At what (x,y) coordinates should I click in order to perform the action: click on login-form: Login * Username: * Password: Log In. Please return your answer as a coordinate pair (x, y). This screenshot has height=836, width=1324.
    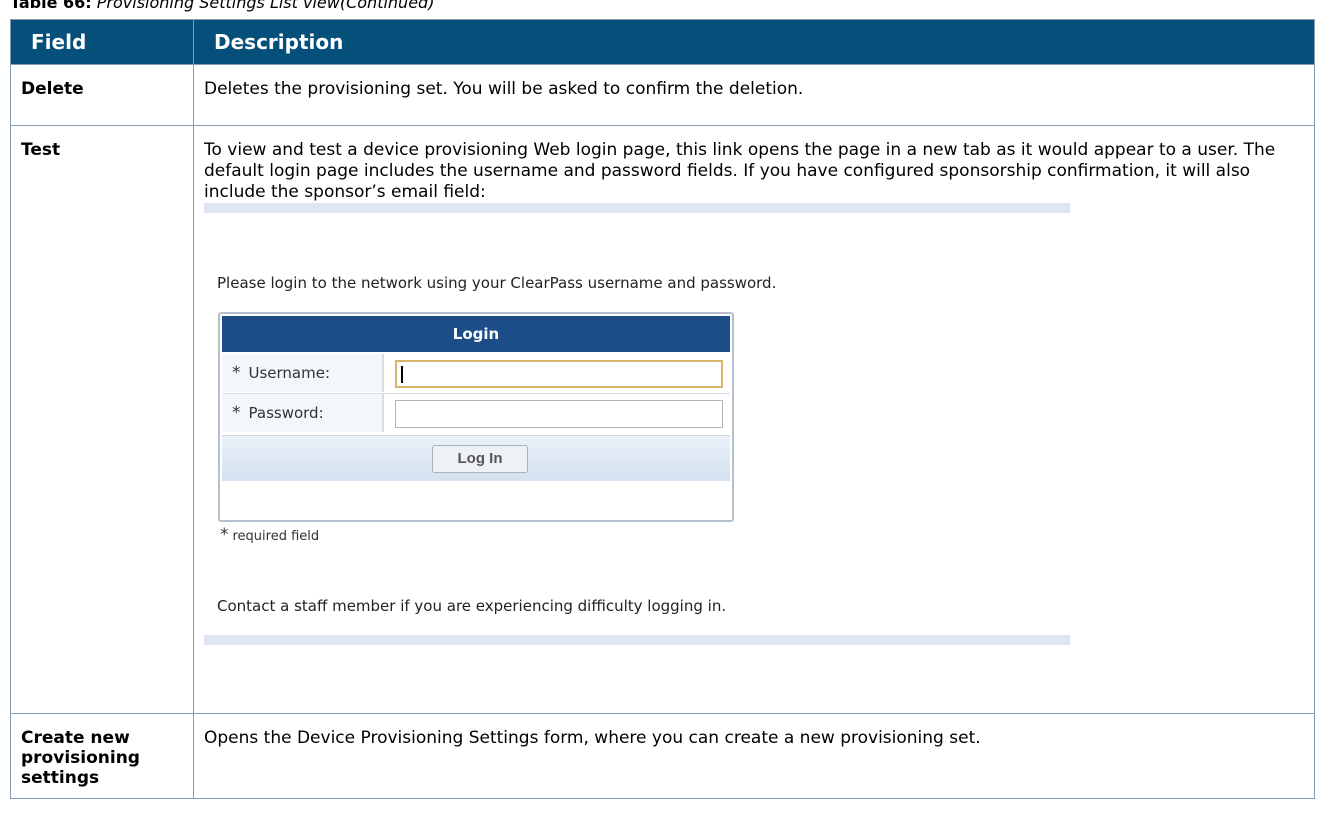
    Looking at the image, I should click on (476, 417).